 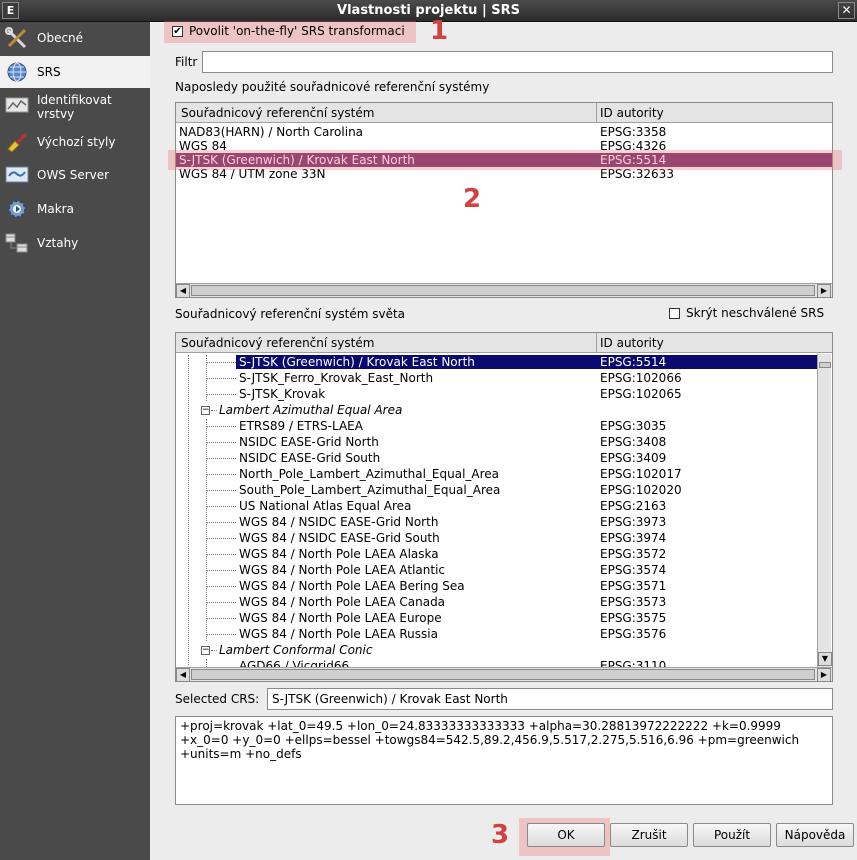 I want to click on apply-button: Použít, so click(x=732, y=835).